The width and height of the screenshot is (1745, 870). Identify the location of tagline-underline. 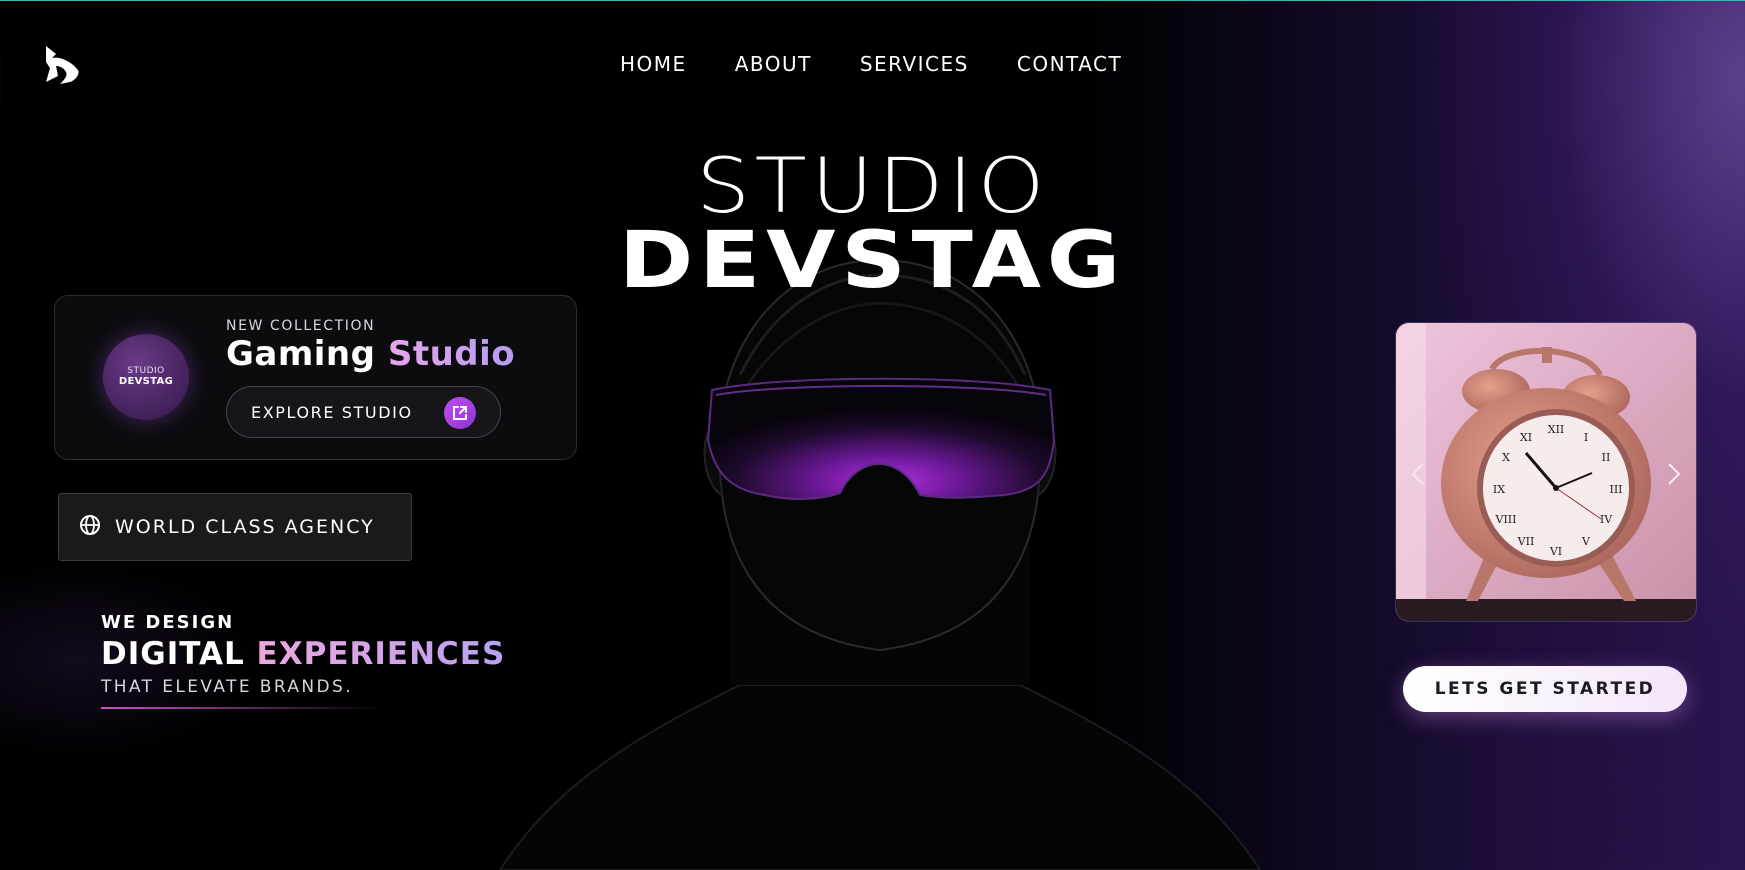
(243, 708).